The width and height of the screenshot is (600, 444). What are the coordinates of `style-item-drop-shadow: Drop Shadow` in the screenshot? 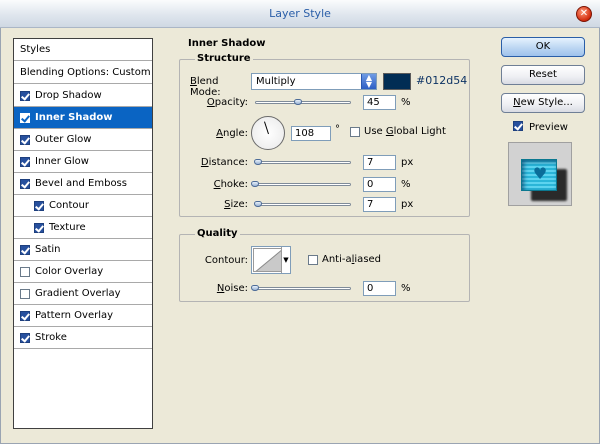 It's located at (83, 96).